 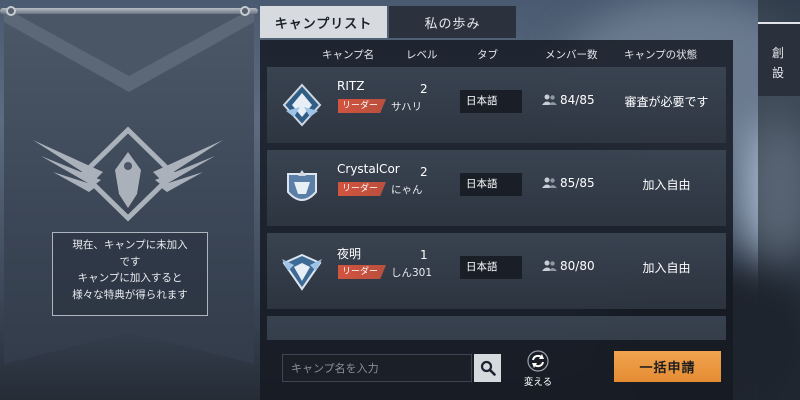 I want to click on camp-members: 85/85, so click(x=568, y=183).